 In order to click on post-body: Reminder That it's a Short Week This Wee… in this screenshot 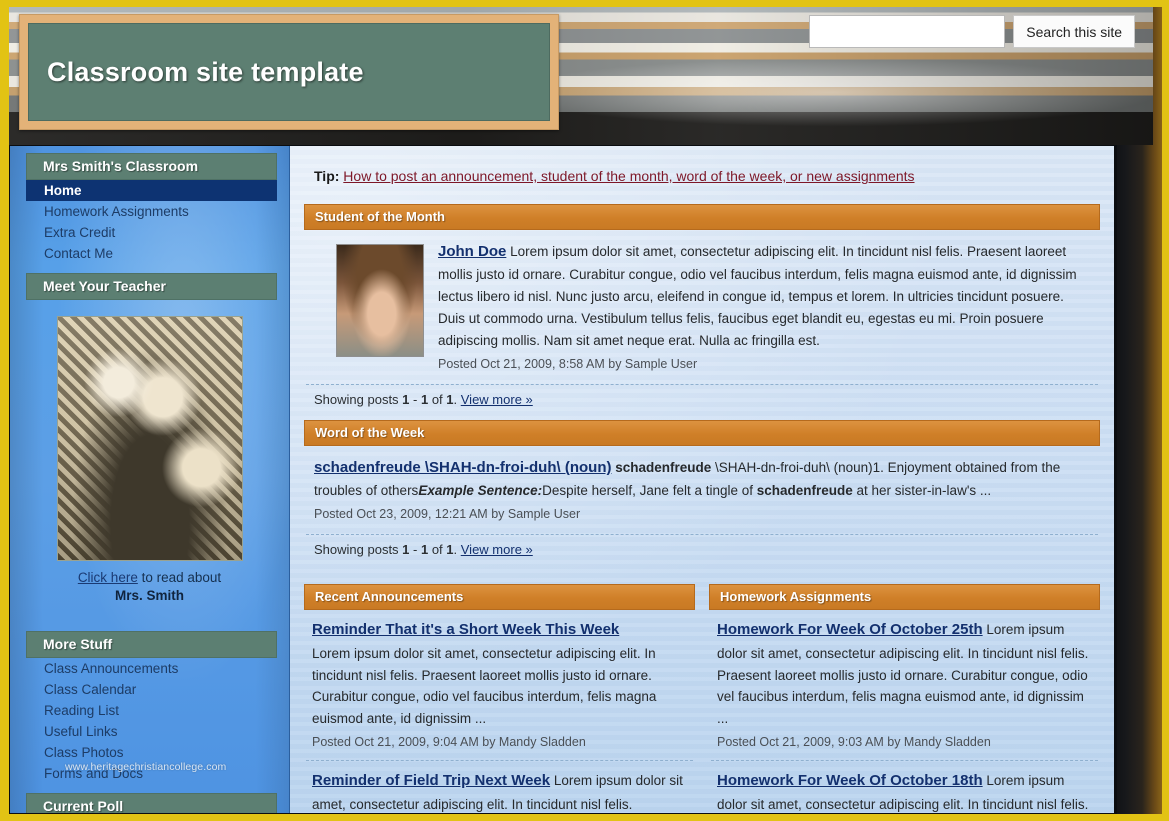, I will do `click(500, 685)`.